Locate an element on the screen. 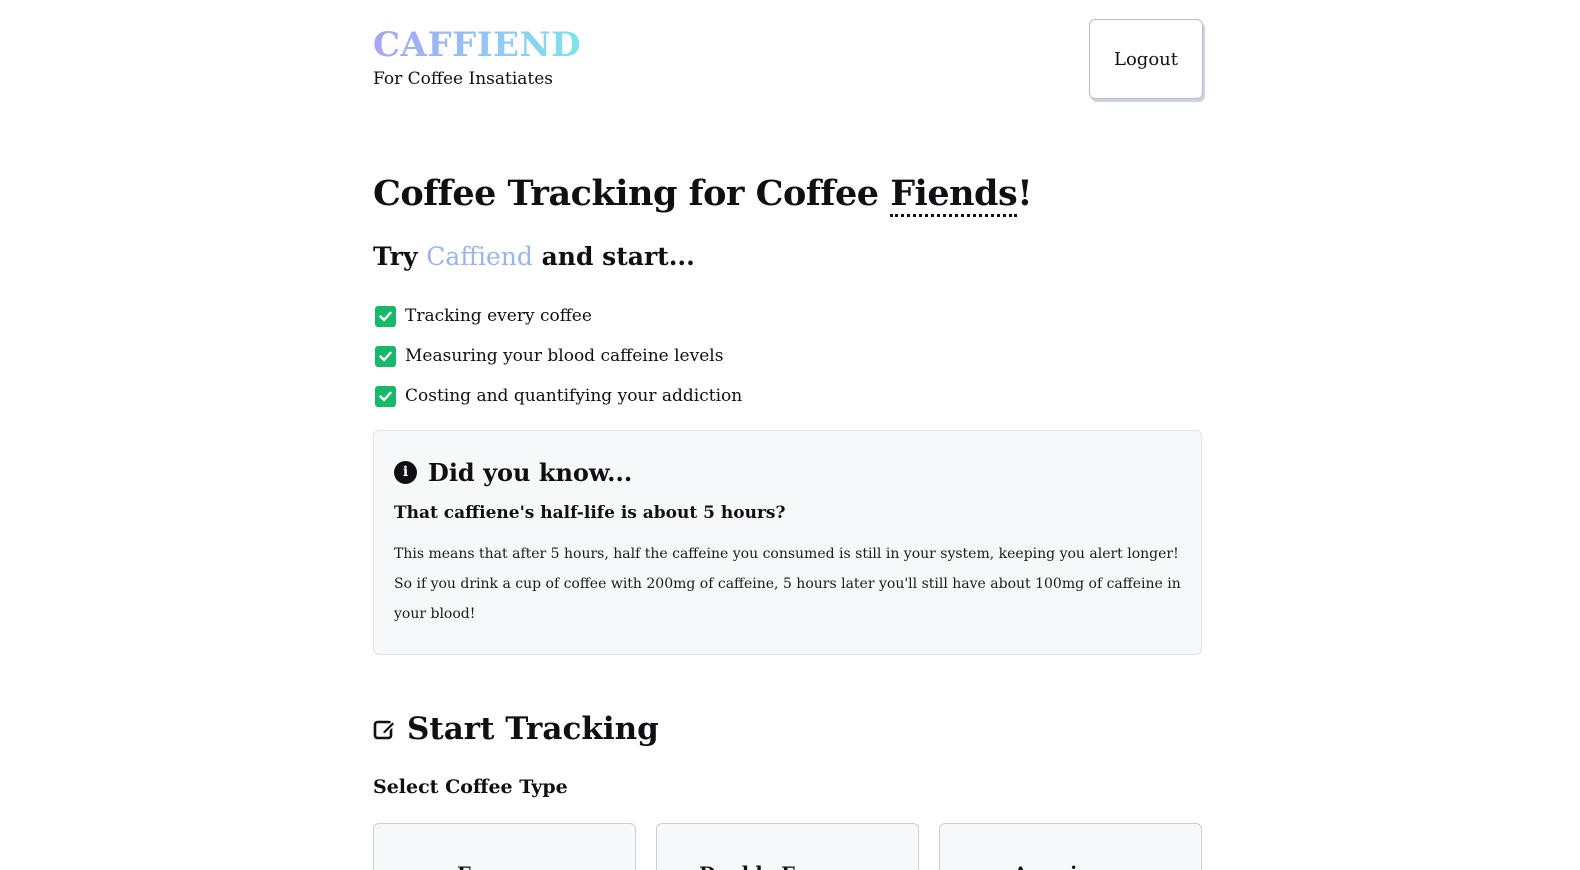 The image size is (1580, 870). feature-item: Measuring your blood caffeine levels is located at coordinates (558, 356).